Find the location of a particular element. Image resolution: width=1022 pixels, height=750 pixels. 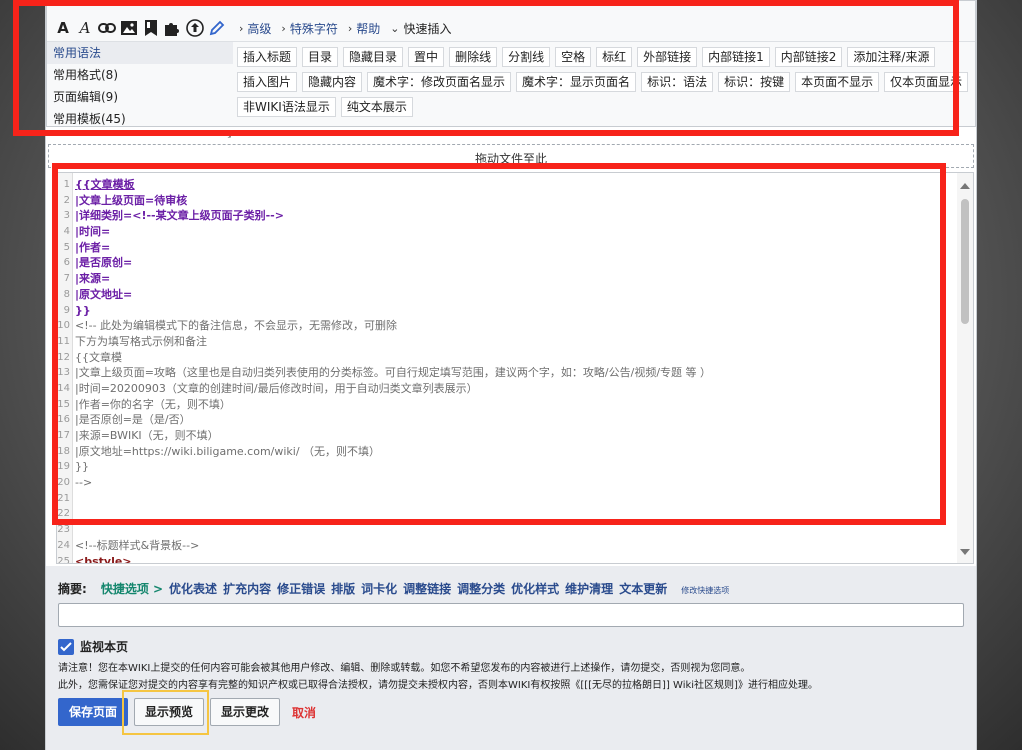

line-number: 7 is located at coordinates (66, 279).